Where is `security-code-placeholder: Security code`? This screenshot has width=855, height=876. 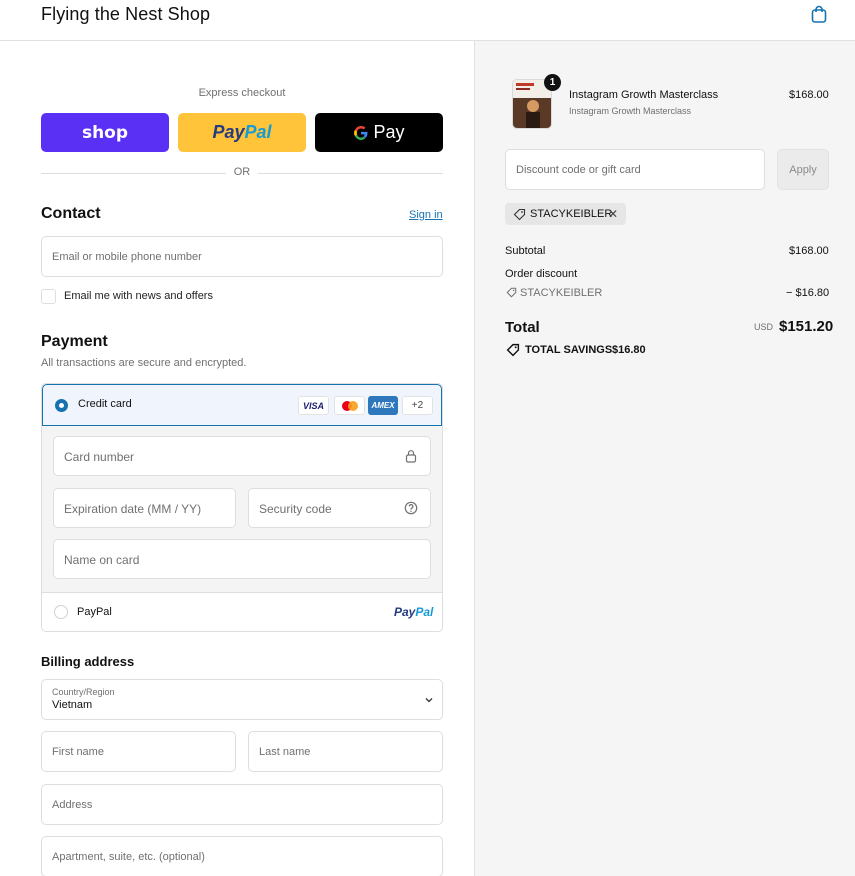
security-code-placeholder: Security code is located at coordinates (295, 509).